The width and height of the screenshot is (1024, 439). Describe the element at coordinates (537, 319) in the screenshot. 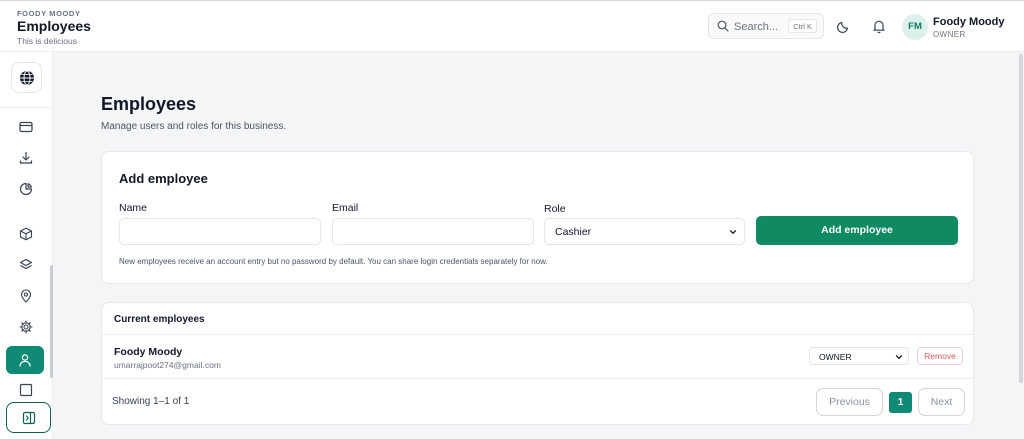

I see `current-employees-header: Current employees` at that location.